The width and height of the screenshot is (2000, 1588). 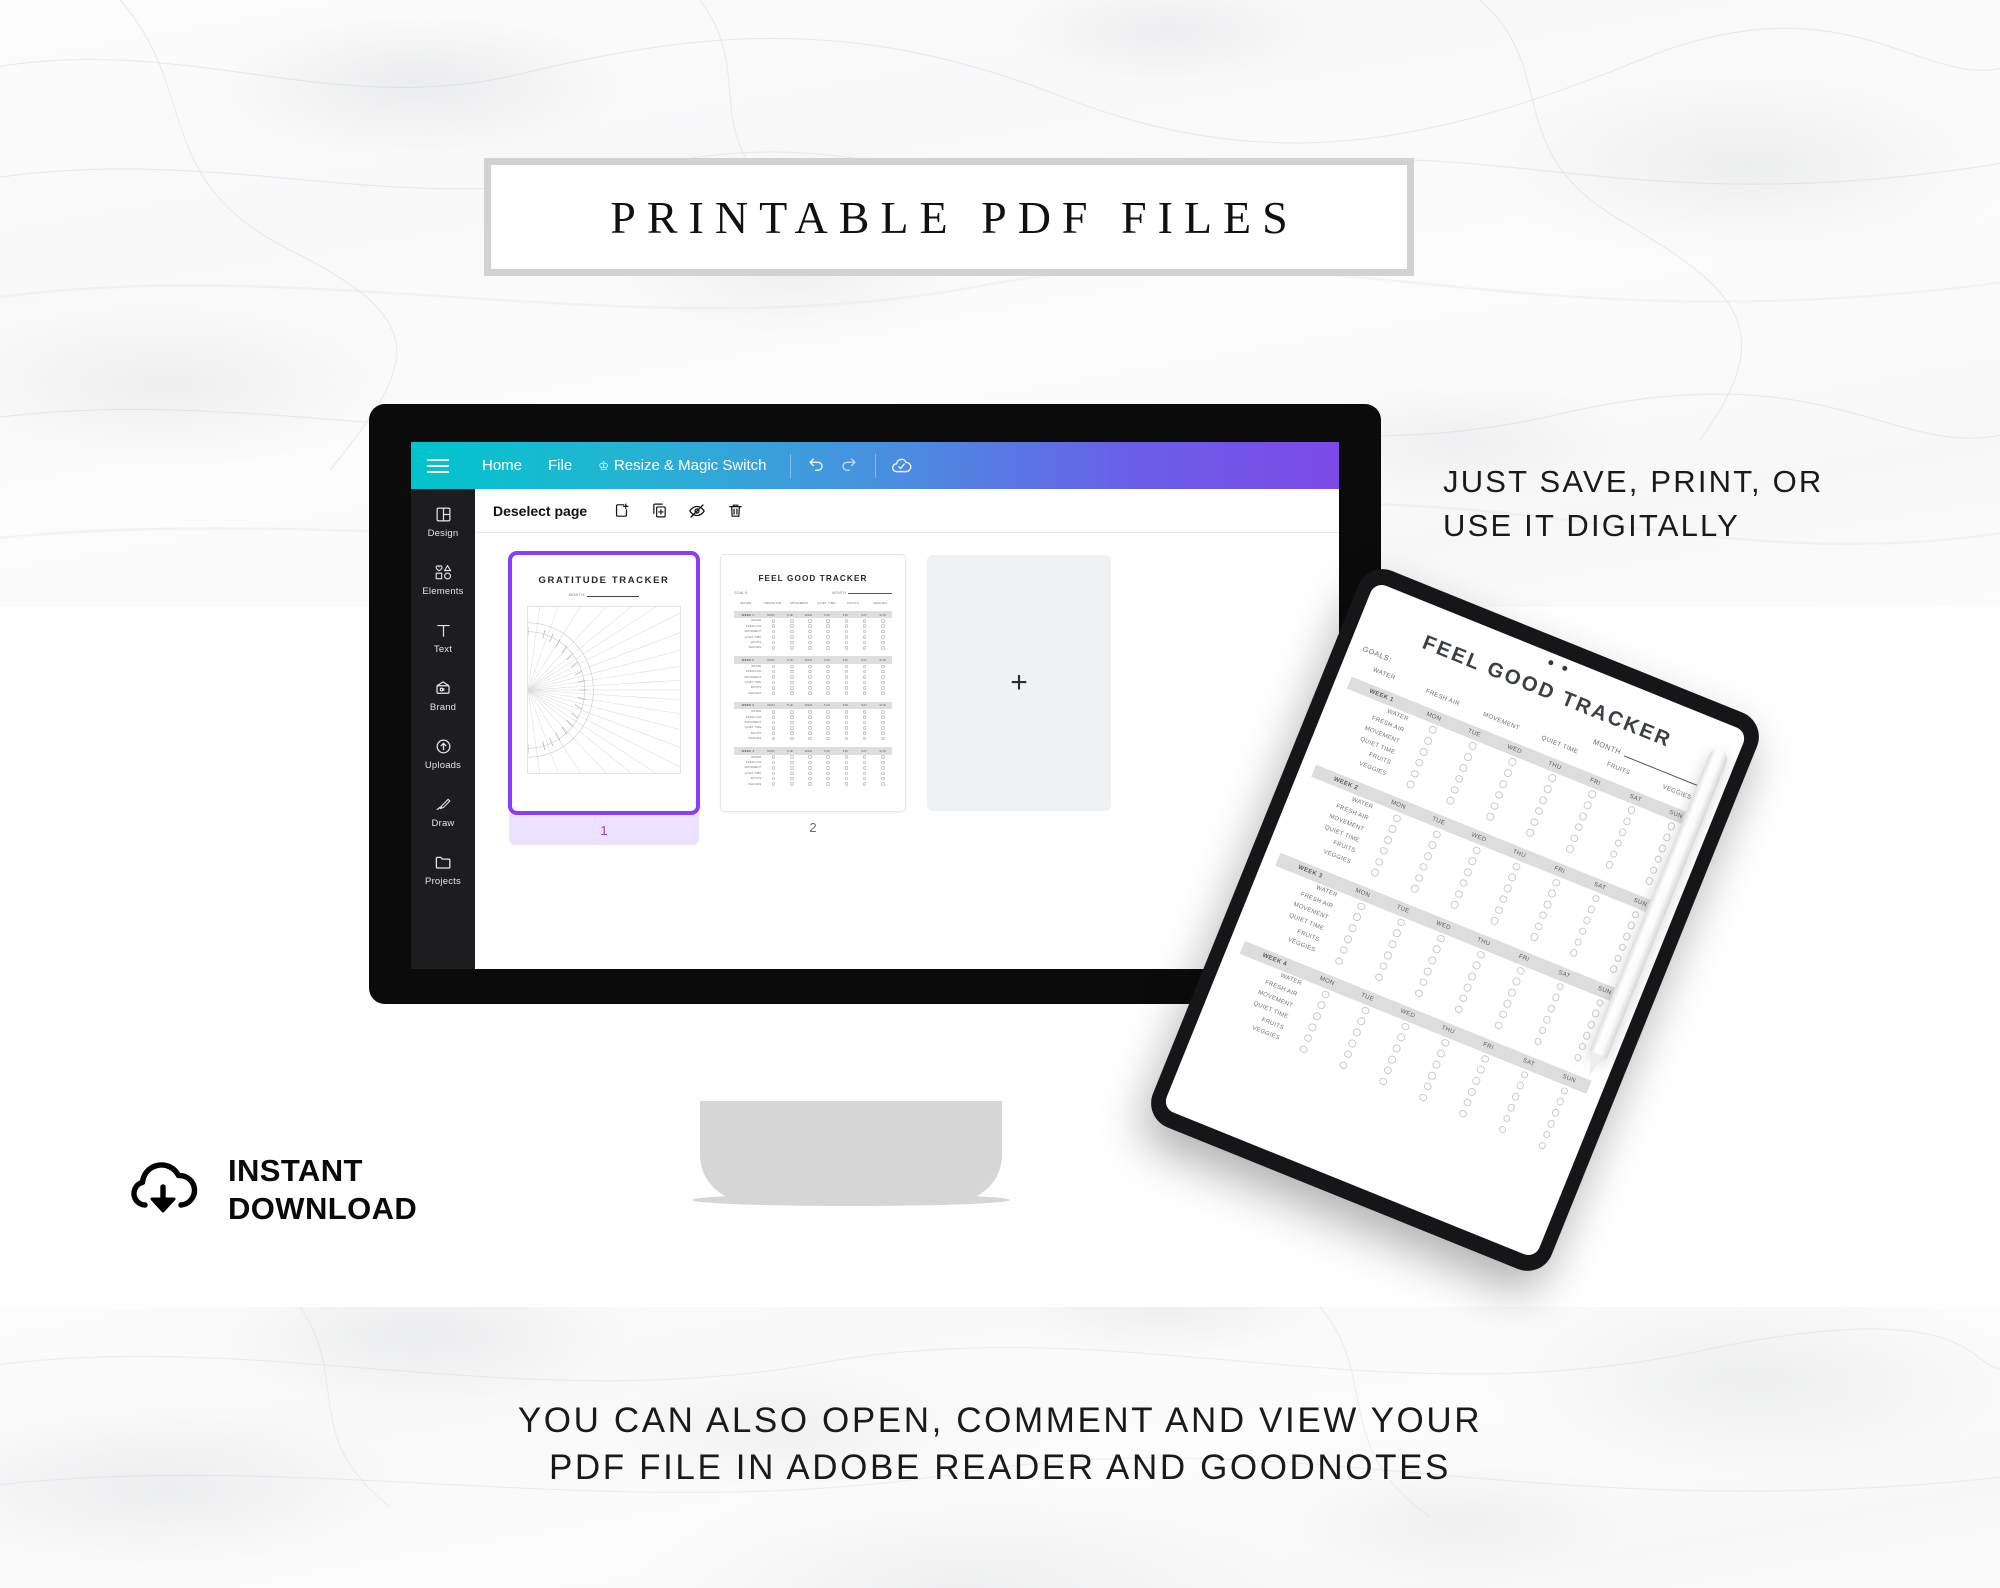 I want to click on menu-resize-magic-switch: ♔ Resize & Magic Switch, so click(x=682, y=465).